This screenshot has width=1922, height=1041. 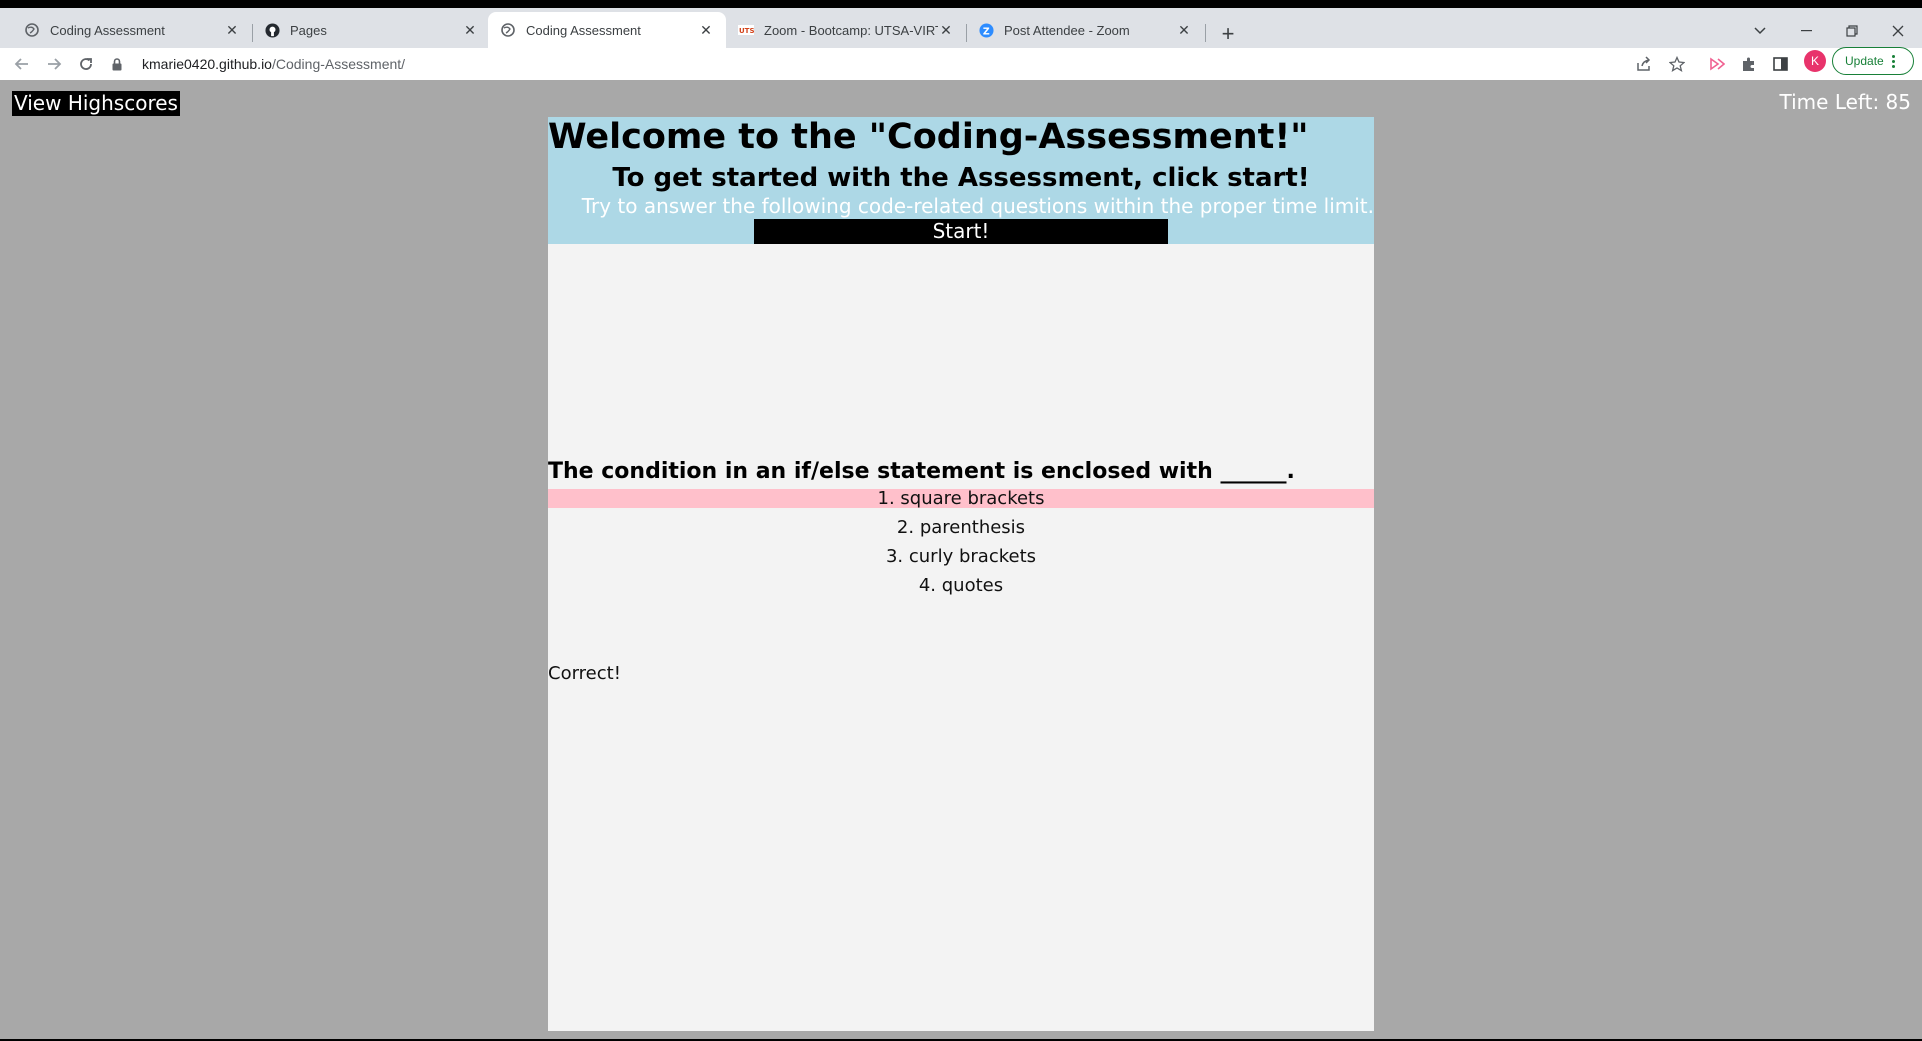 I want to click on utsa-icon: UTSA, so click(x=746, y=30).